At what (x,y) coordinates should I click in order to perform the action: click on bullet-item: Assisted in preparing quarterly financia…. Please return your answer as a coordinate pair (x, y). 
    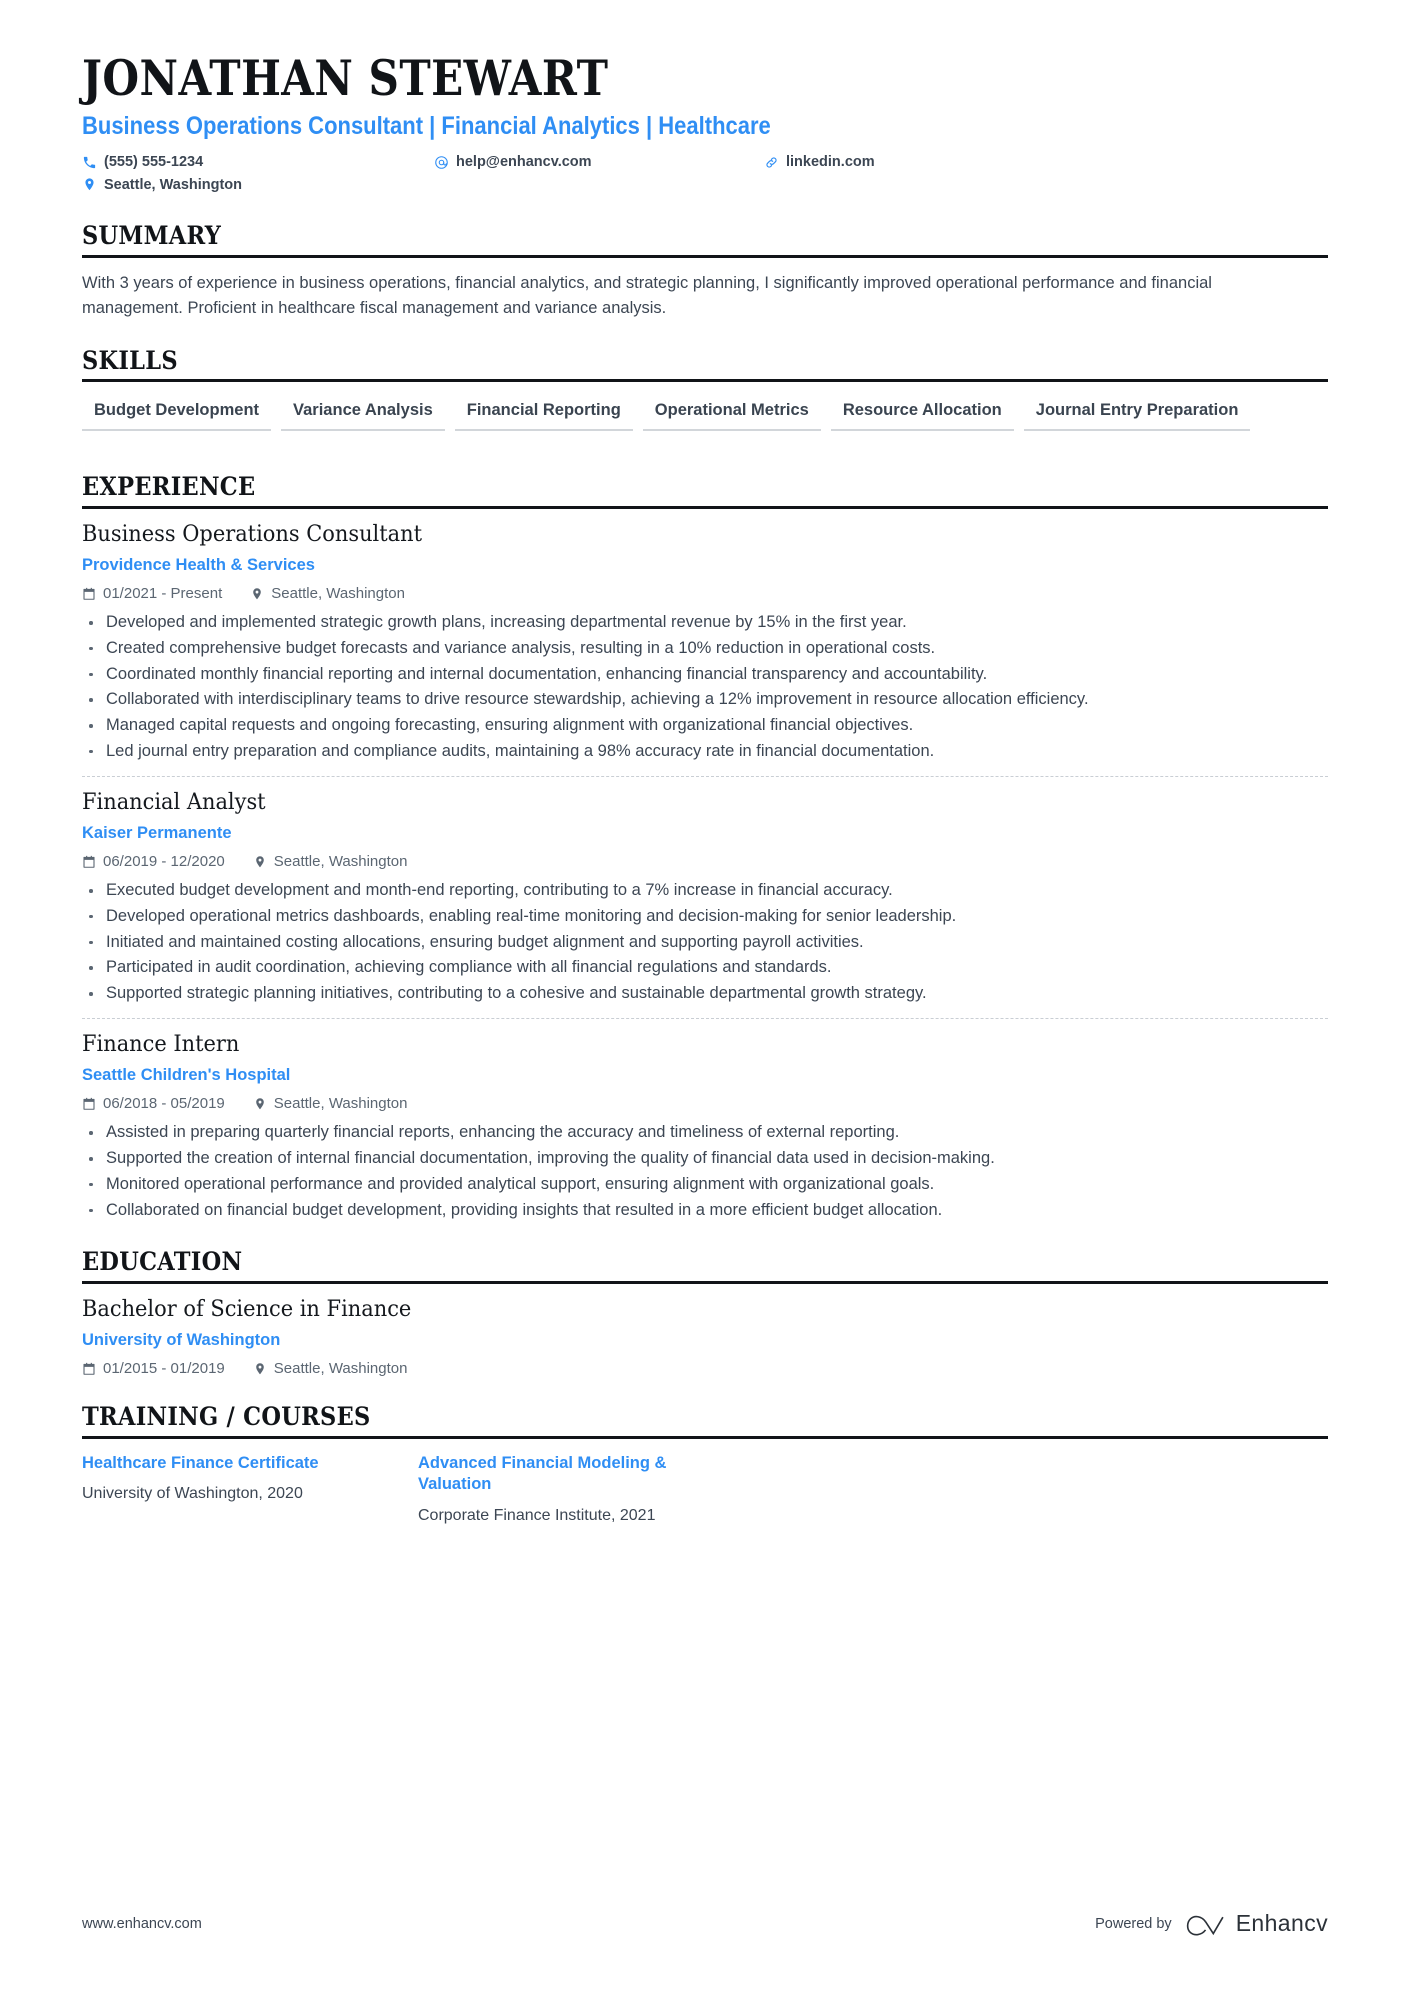
    Looking at the image, I should click on (674, 1132).